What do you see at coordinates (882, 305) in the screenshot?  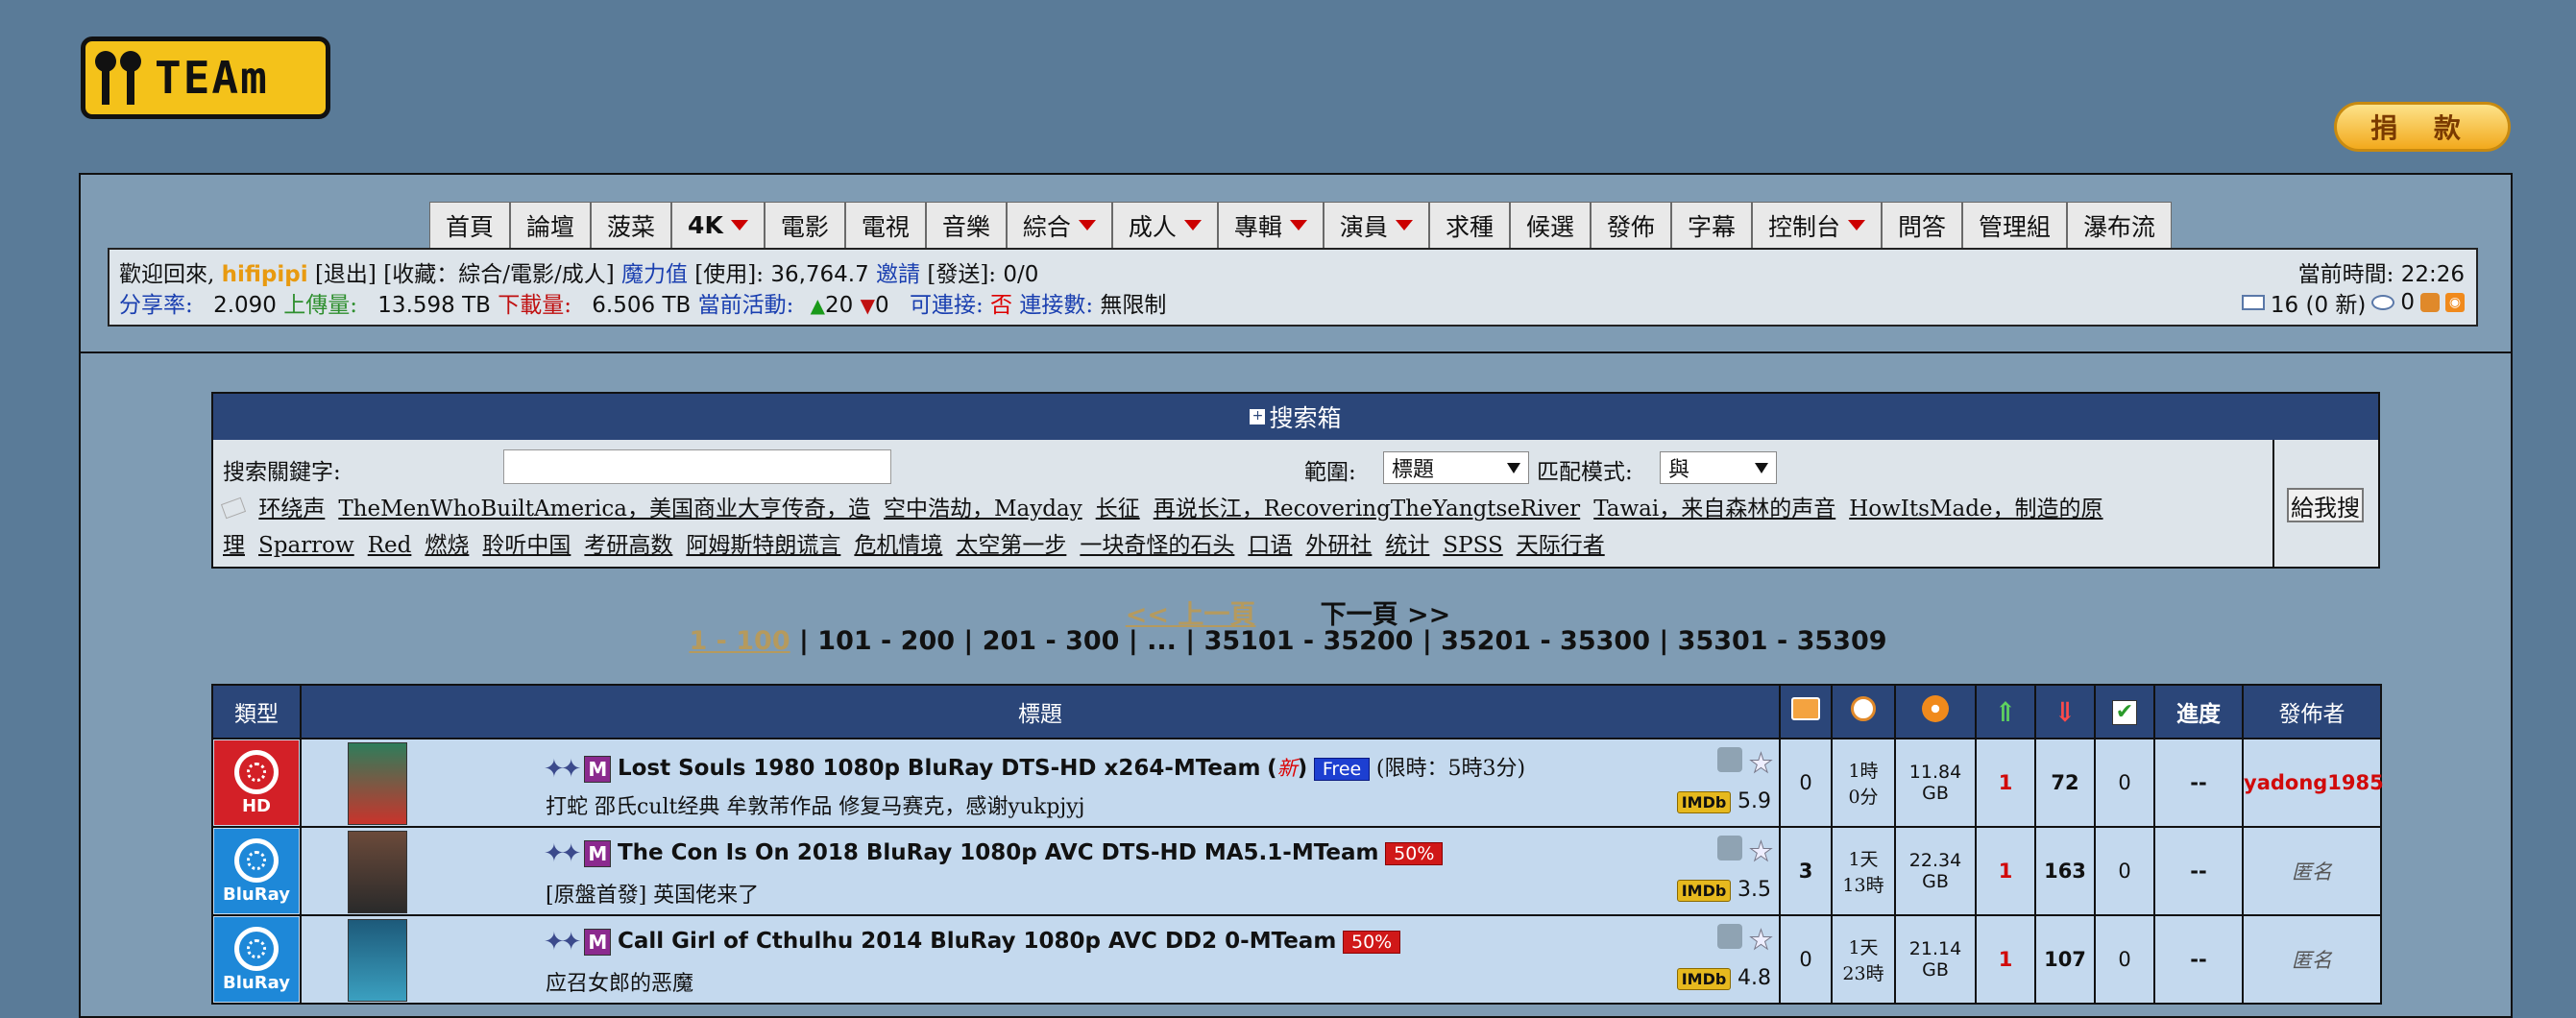 I see `active-down-value: 0` at bounding box center [882, 305].